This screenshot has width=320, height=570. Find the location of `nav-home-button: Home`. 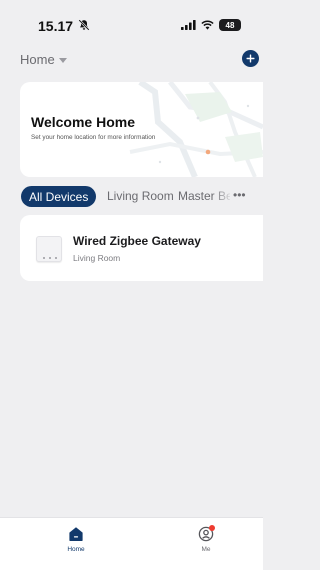

nav-home-button: Home is located at coordinates (76, 544).